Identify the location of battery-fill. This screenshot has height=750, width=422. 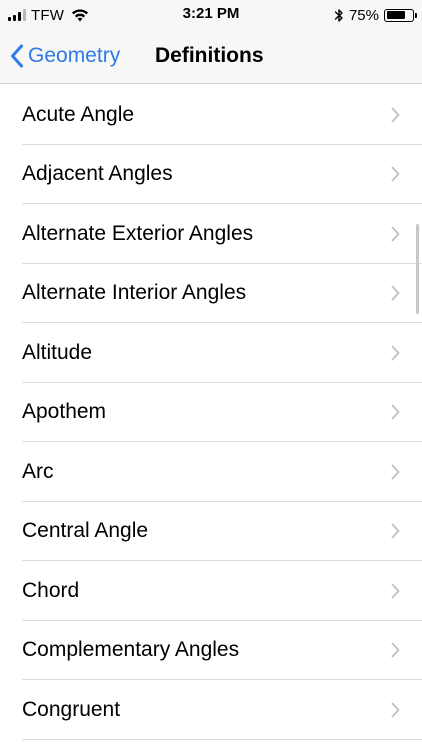
(395, 15).